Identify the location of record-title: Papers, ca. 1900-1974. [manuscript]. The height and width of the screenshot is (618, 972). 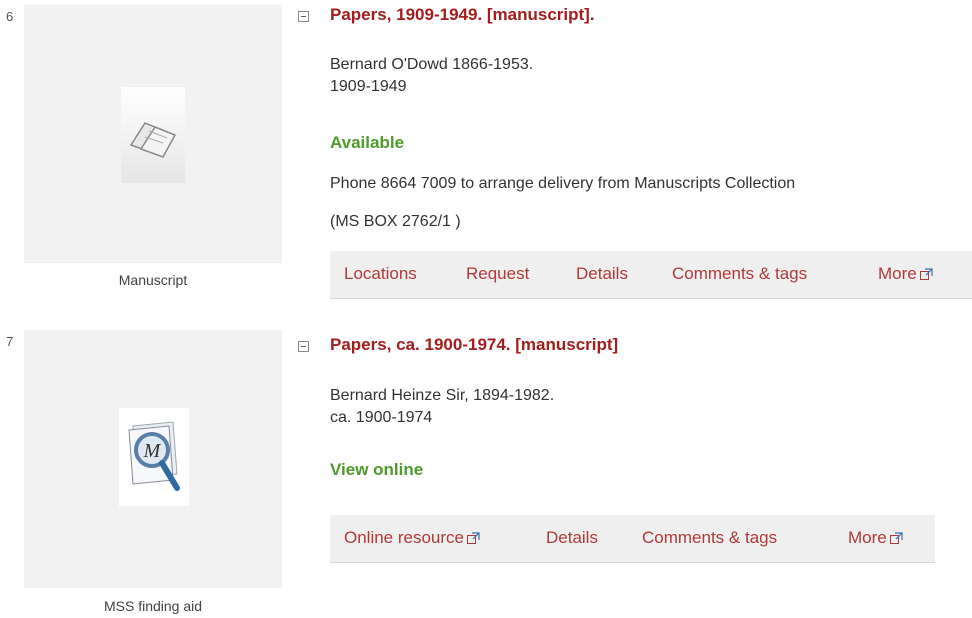
(474, 345).